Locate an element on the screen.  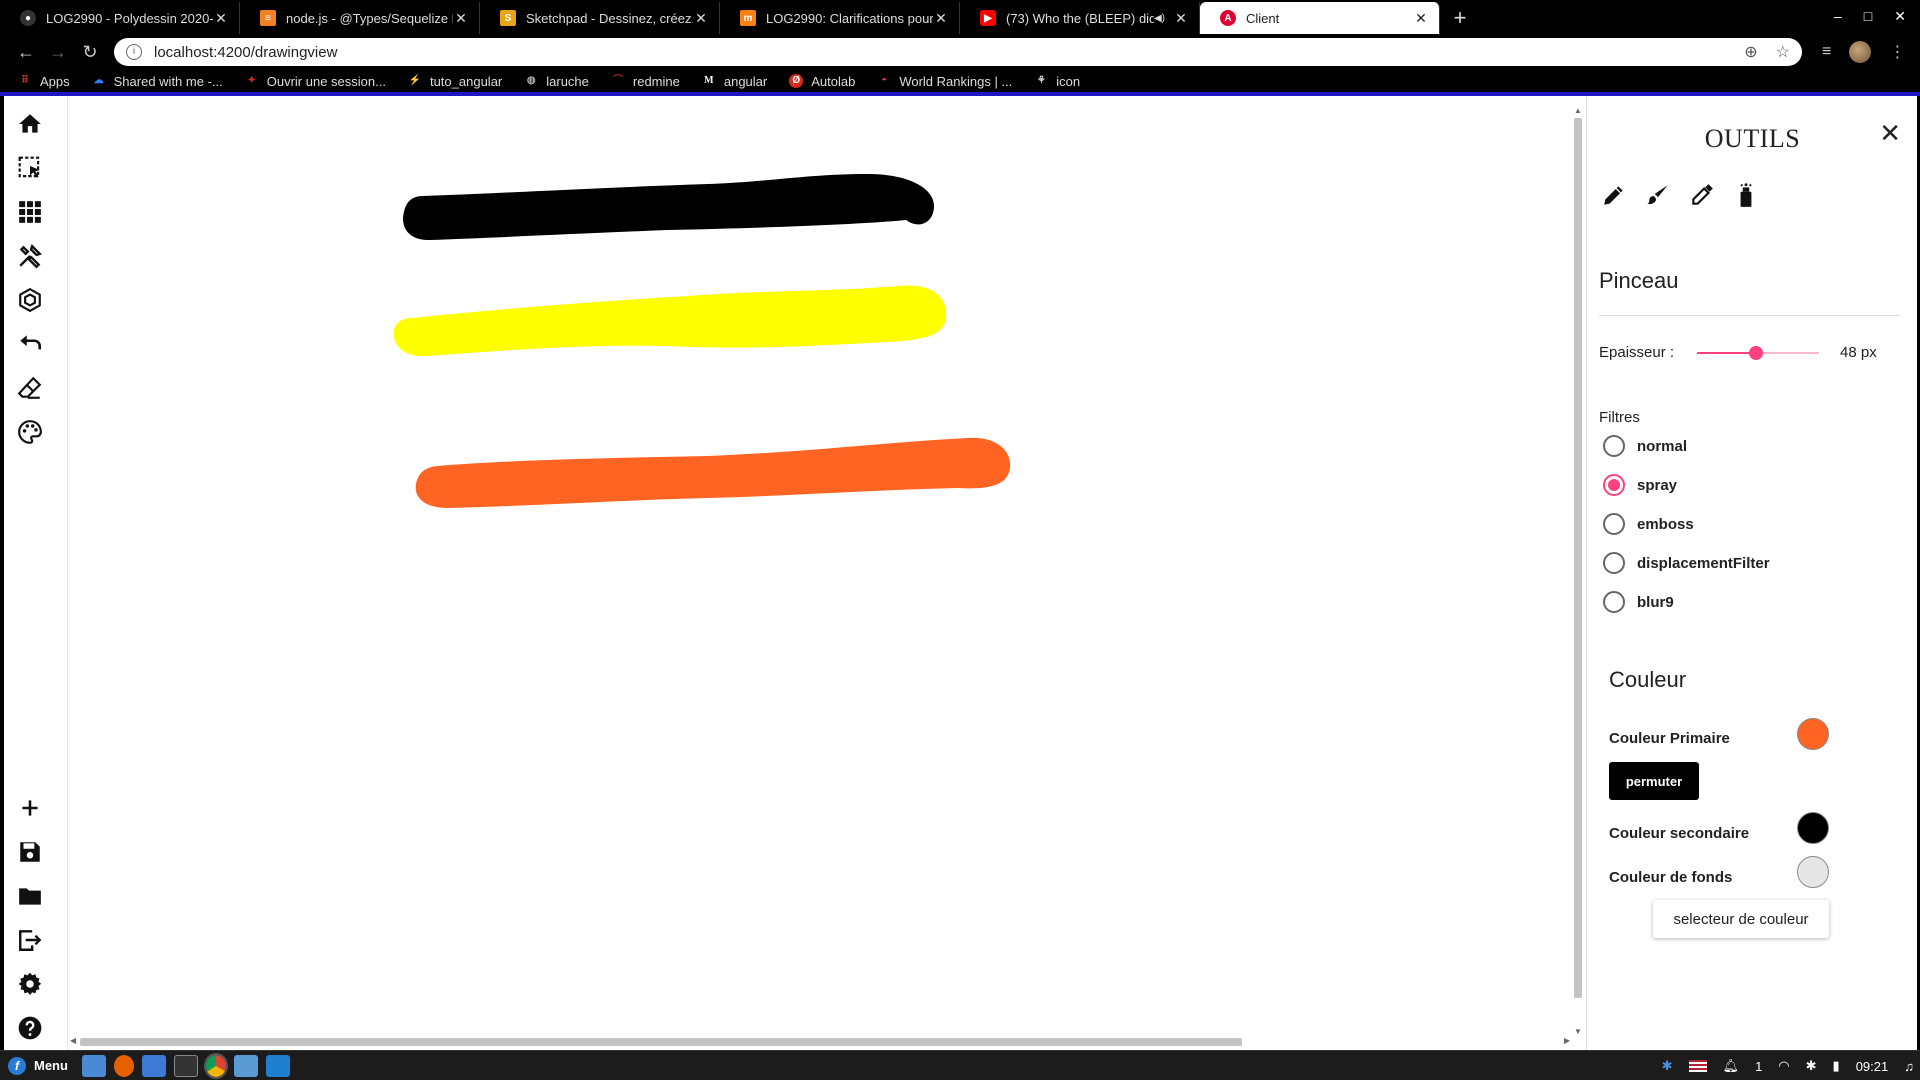
back-icon: ← is located at coordinates (26, 52).